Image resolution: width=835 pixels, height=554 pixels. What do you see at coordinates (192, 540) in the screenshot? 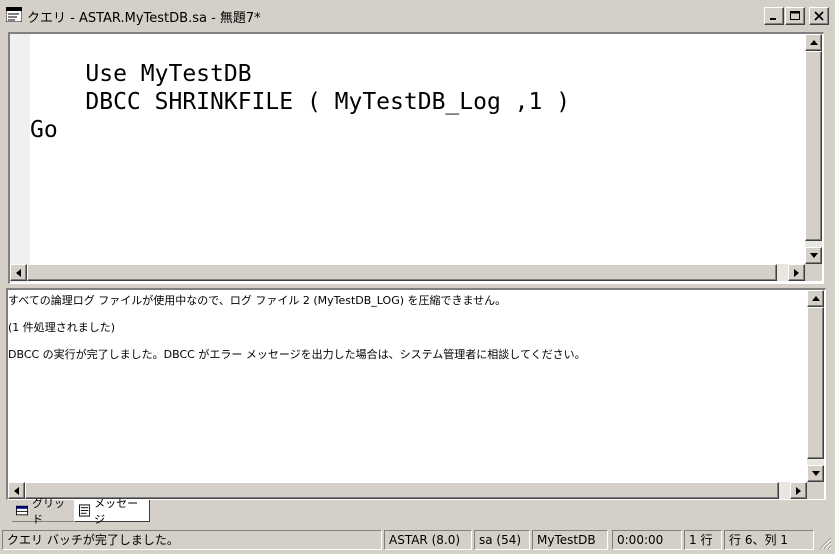
I see `status-message: クエリ バッチが完了しました。` at bounding box center [192, 540].